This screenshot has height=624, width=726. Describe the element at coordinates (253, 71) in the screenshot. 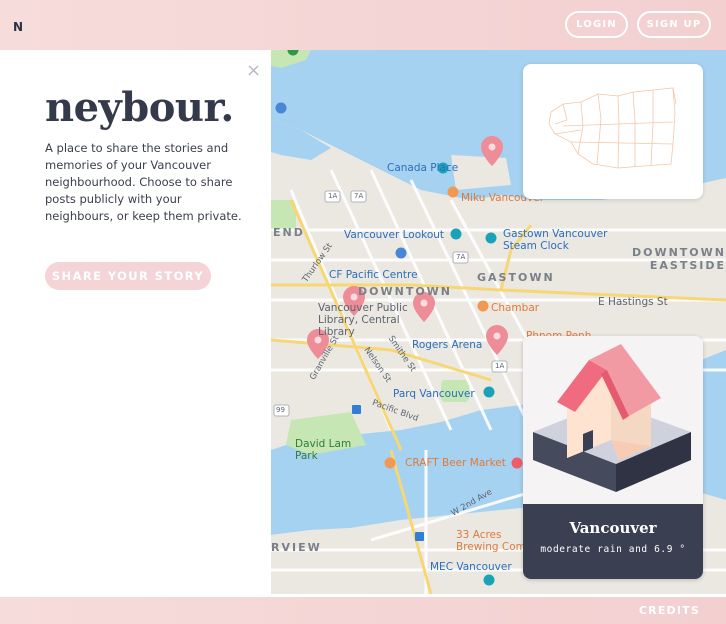

I see `close-icon: ×` at that location.